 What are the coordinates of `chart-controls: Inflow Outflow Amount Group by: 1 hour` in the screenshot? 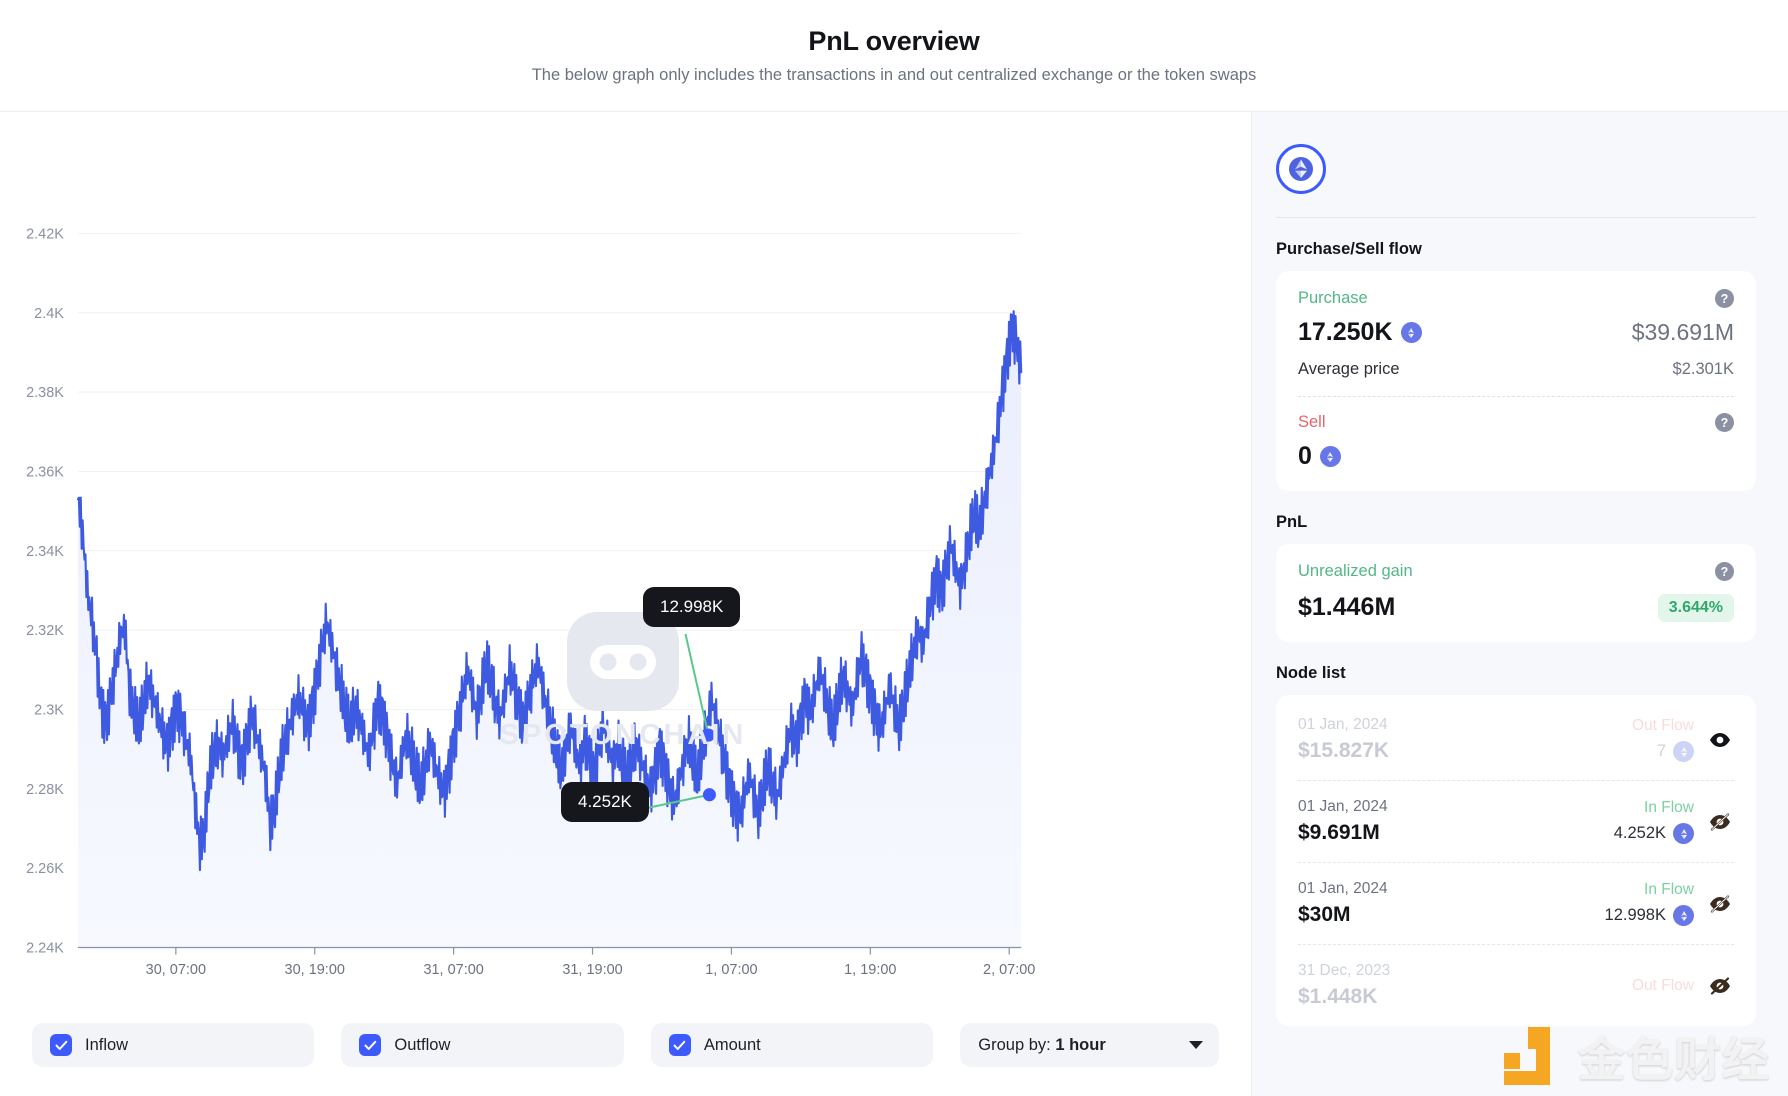 It's located at (625, 1045).